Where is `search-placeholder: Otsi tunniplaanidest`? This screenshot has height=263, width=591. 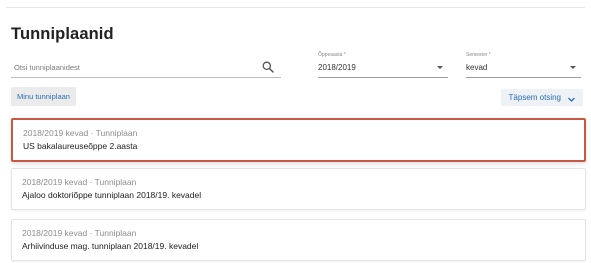 search-placeholder: Otsi tunniplaanidest is located at coordinates (47, 67).